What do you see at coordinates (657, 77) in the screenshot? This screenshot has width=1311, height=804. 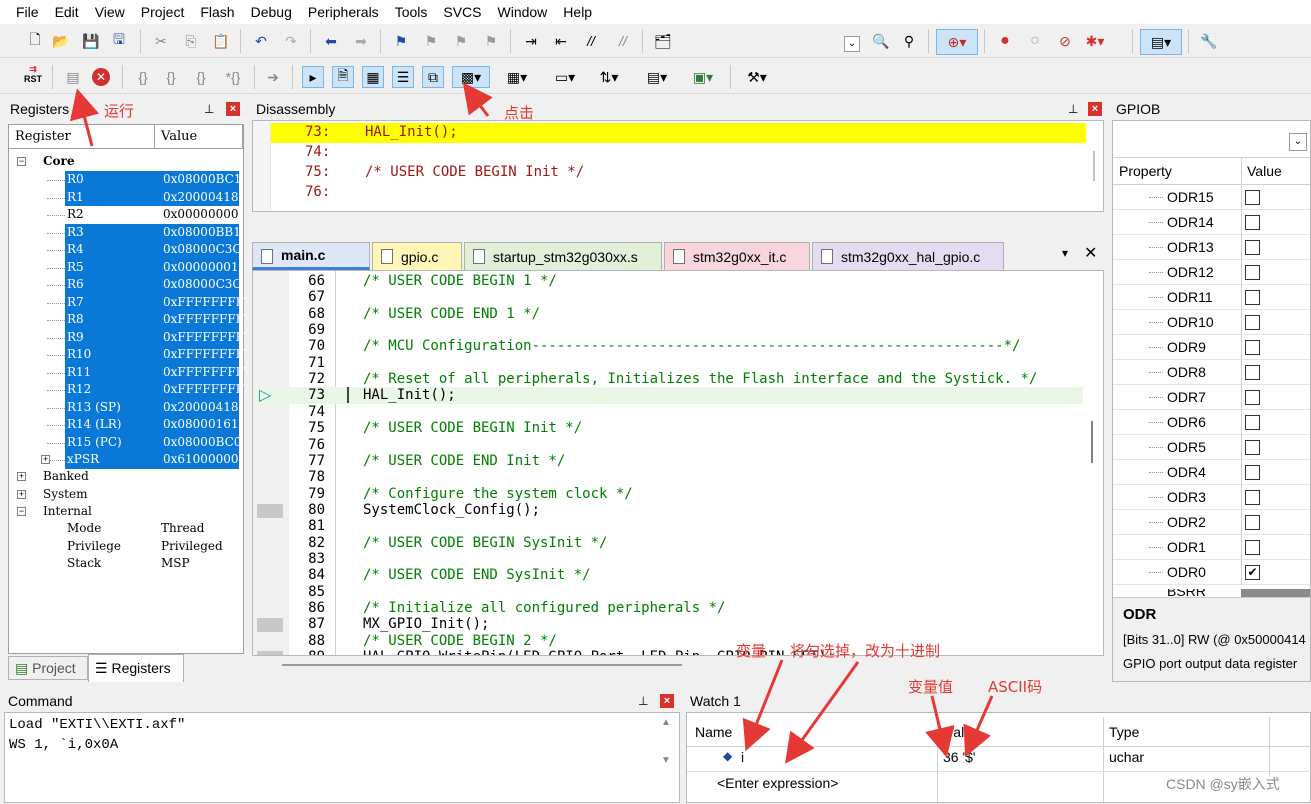 I see `trace-window-icon: ▤▾` at bounding box center [657, 77].